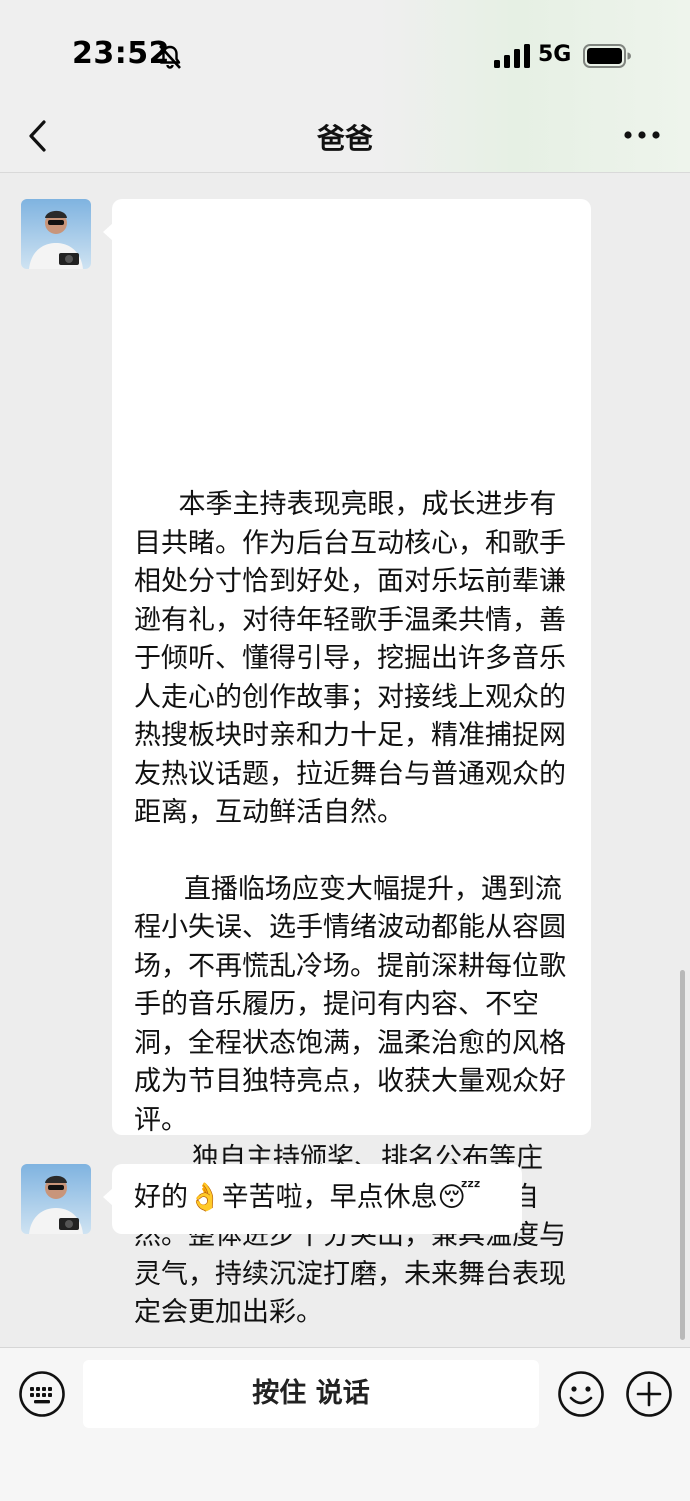  I want to click on message-bubble-short: 好的👌辛苦啦，早点休息😴, so click(312, 1199).